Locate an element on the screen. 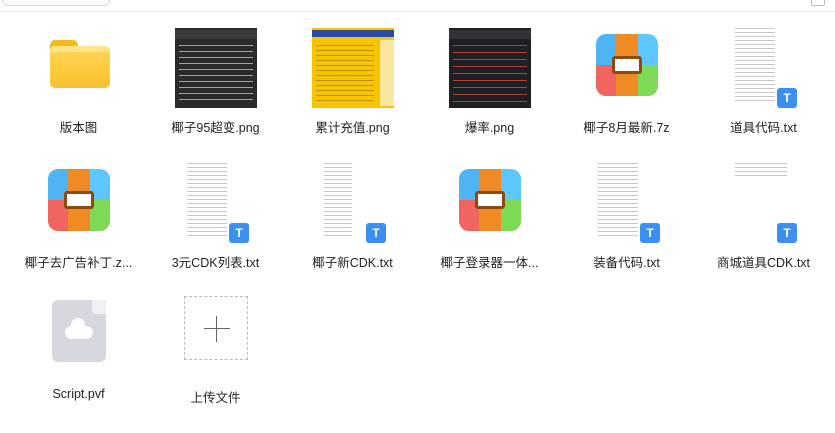  view-toggle-icon is located at coordinates (818, 3).